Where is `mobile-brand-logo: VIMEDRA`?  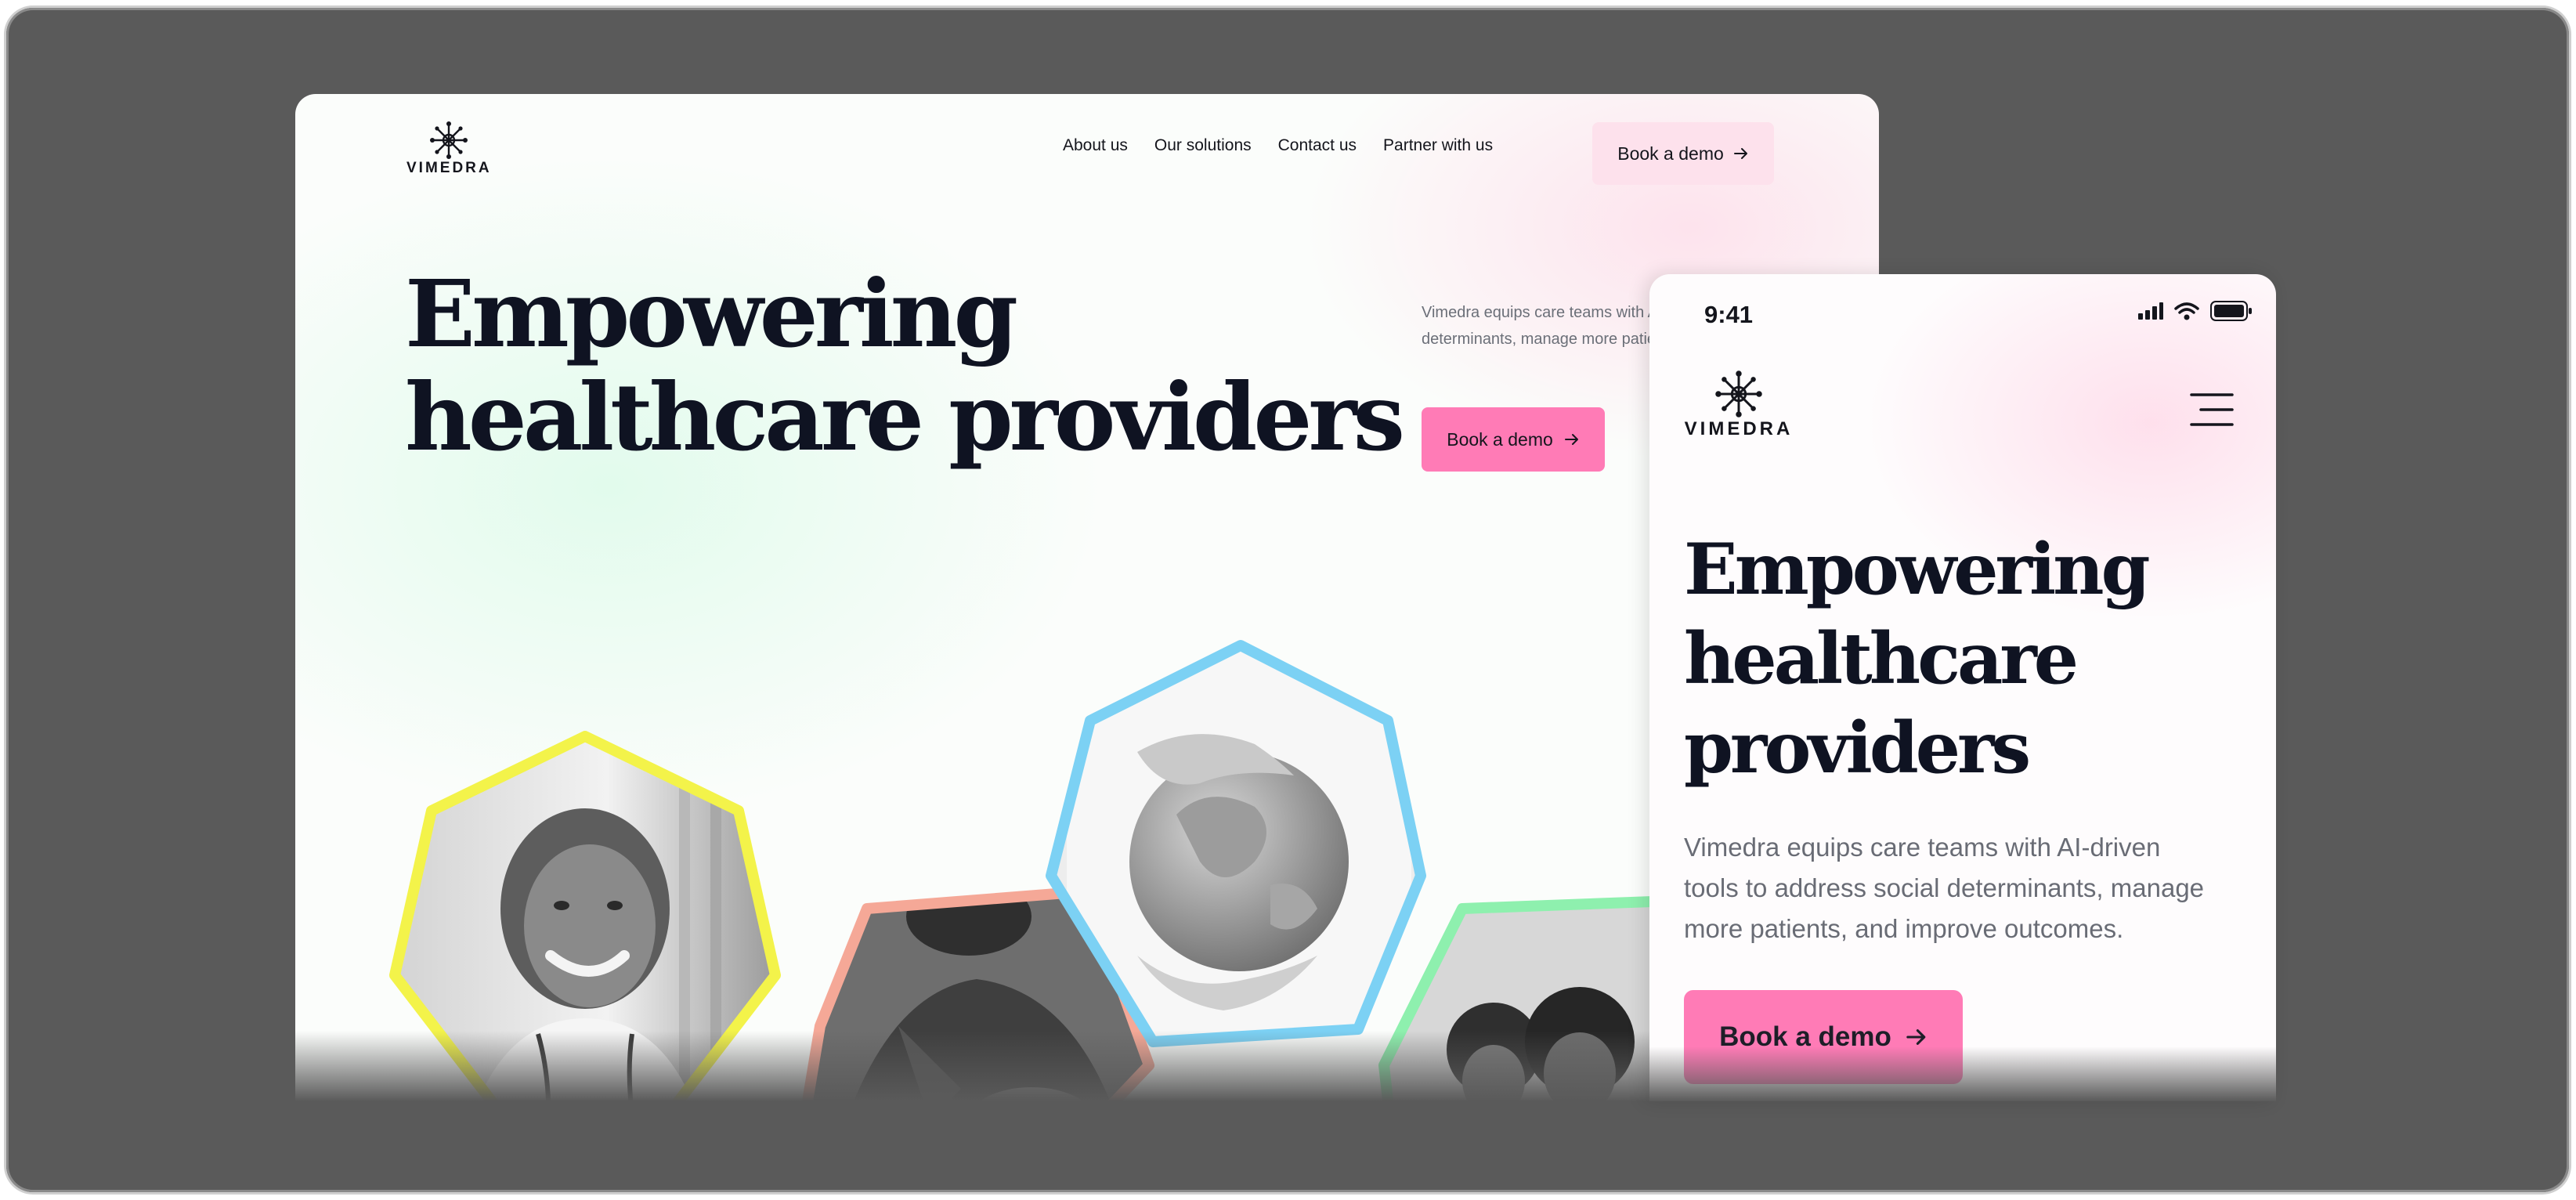
mobile-brand-logo: VIMEDRA is located at coordinates (1739, 405).